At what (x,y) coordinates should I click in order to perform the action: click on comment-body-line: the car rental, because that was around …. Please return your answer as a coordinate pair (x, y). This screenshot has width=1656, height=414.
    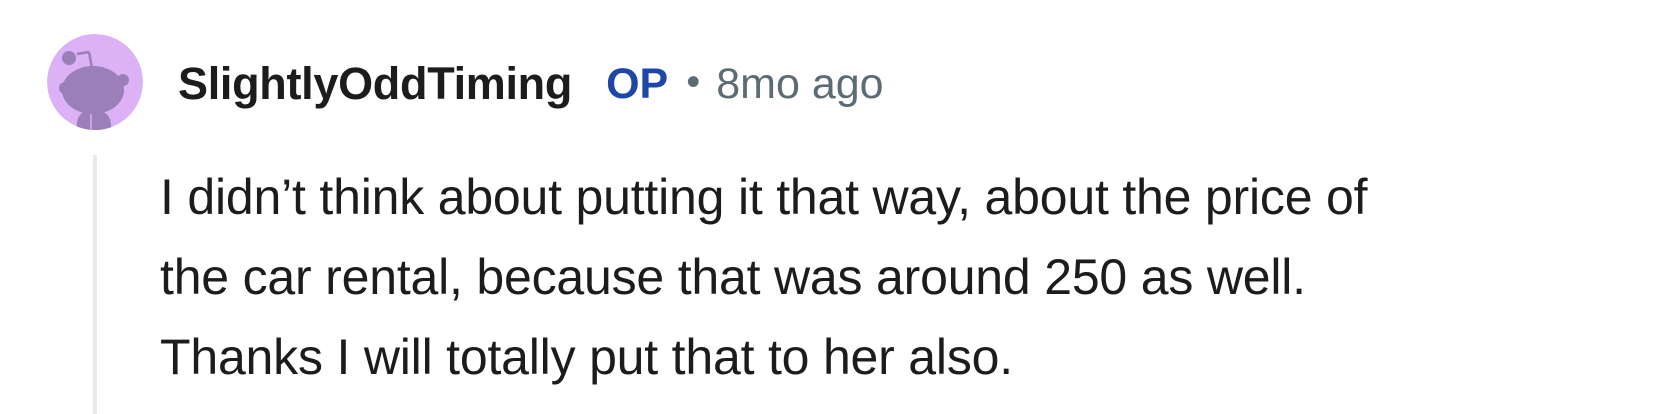
    Looking at the image, I should click on (733, 277).